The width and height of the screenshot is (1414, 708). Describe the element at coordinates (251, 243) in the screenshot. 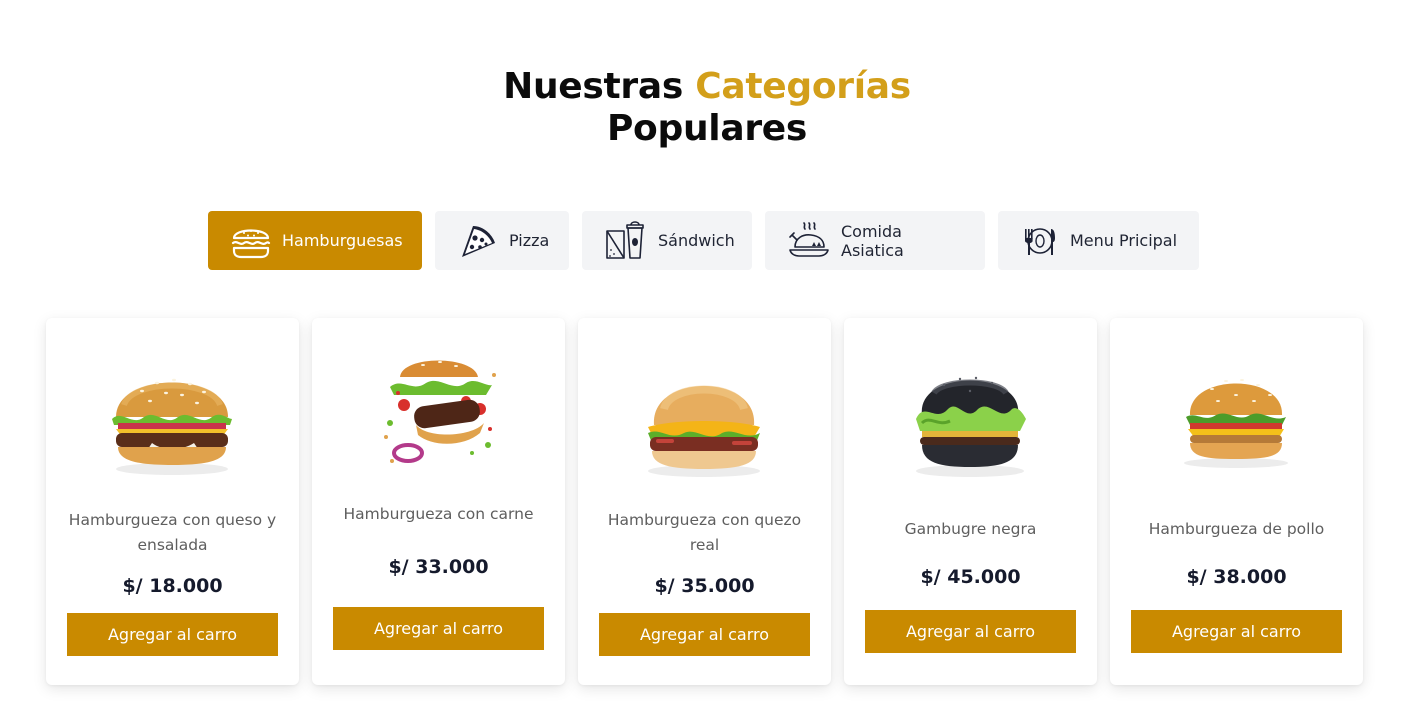

I see `burger-icon` at that location.